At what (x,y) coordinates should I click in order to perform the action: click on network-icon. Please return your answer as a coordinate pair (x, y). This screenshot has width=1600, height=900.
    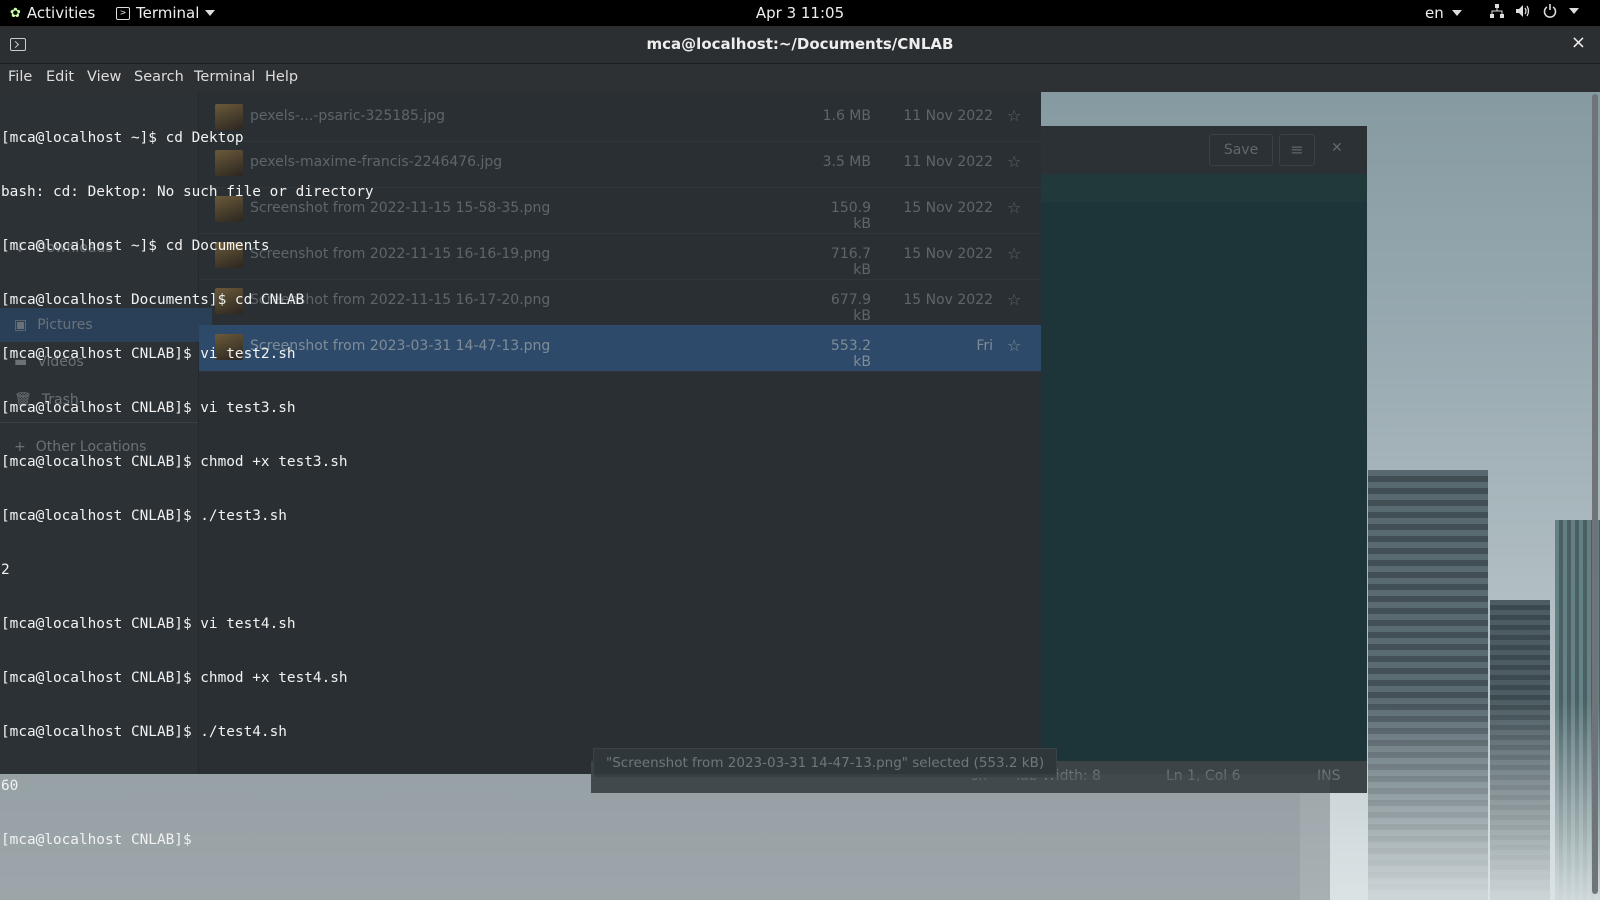
    Looking at the image, I should click on (1497, 11).